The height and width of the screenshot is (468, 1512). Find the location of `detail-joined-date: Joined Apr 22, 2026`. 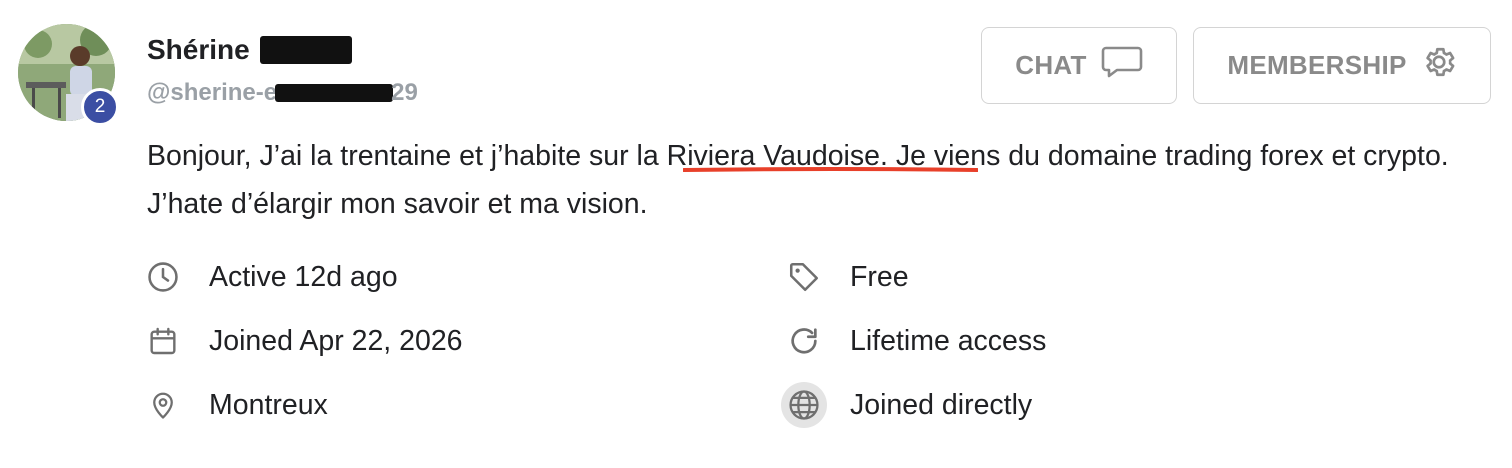

detail-joined-date: Joined Apr 22, 2026 is located at coordinates (304, 341).